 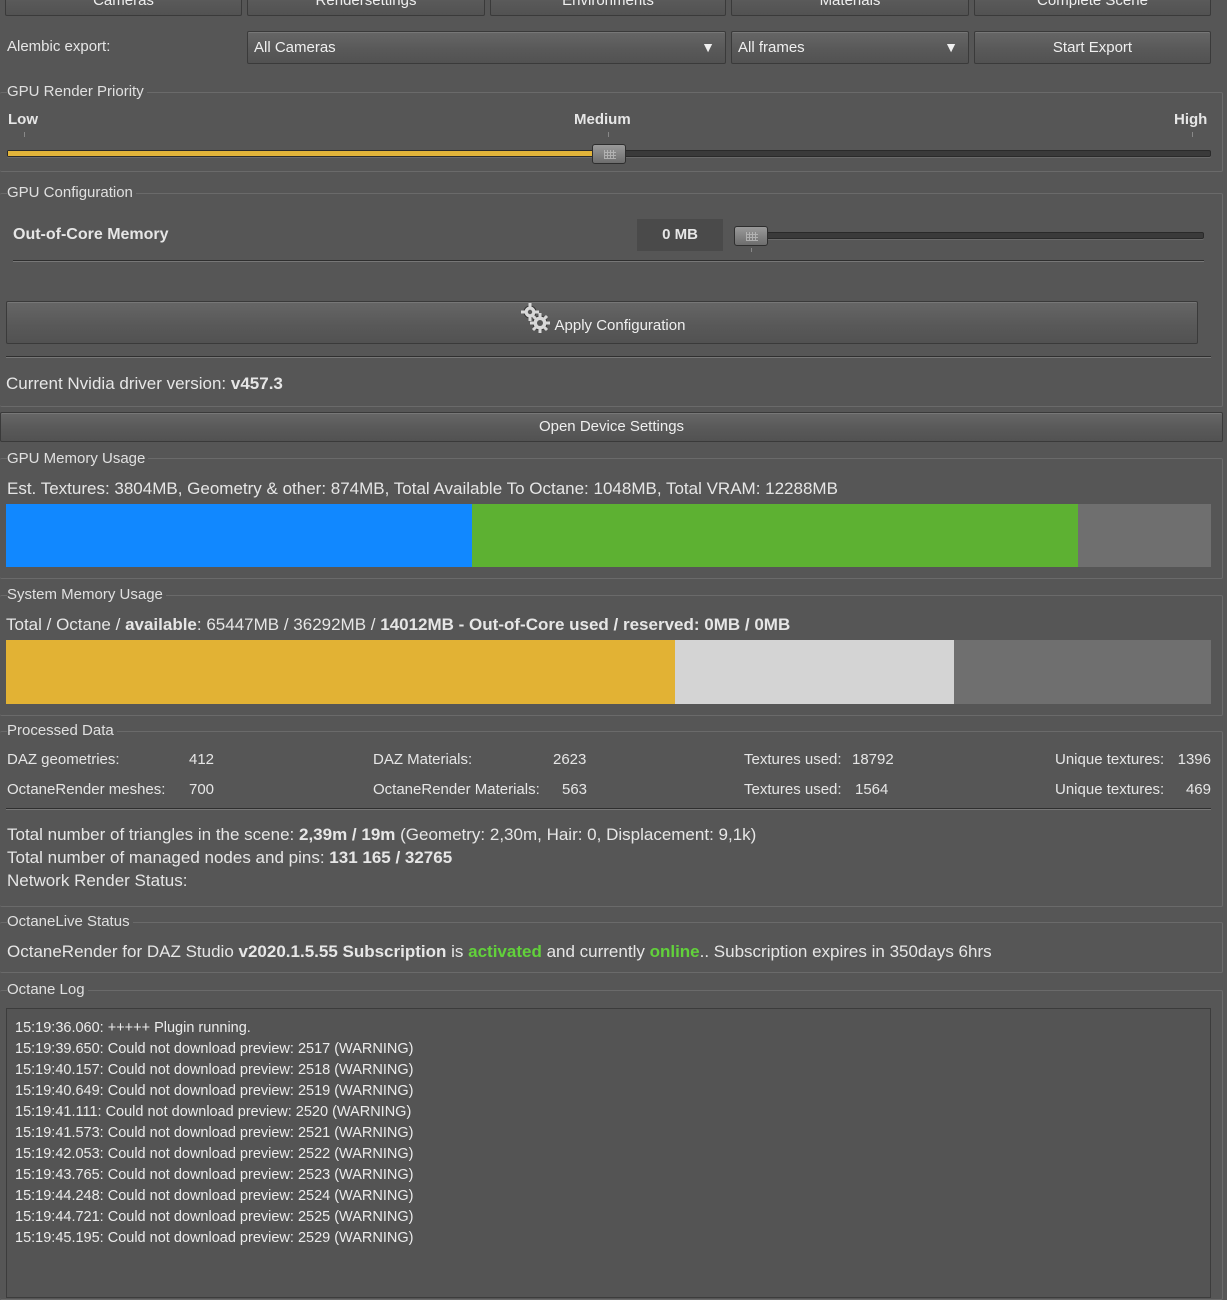 What do you see at coordinates (59, 46) in the screenshot?
I see `alembic-export-label: Alembic export:` at bounding box center [59, 46].